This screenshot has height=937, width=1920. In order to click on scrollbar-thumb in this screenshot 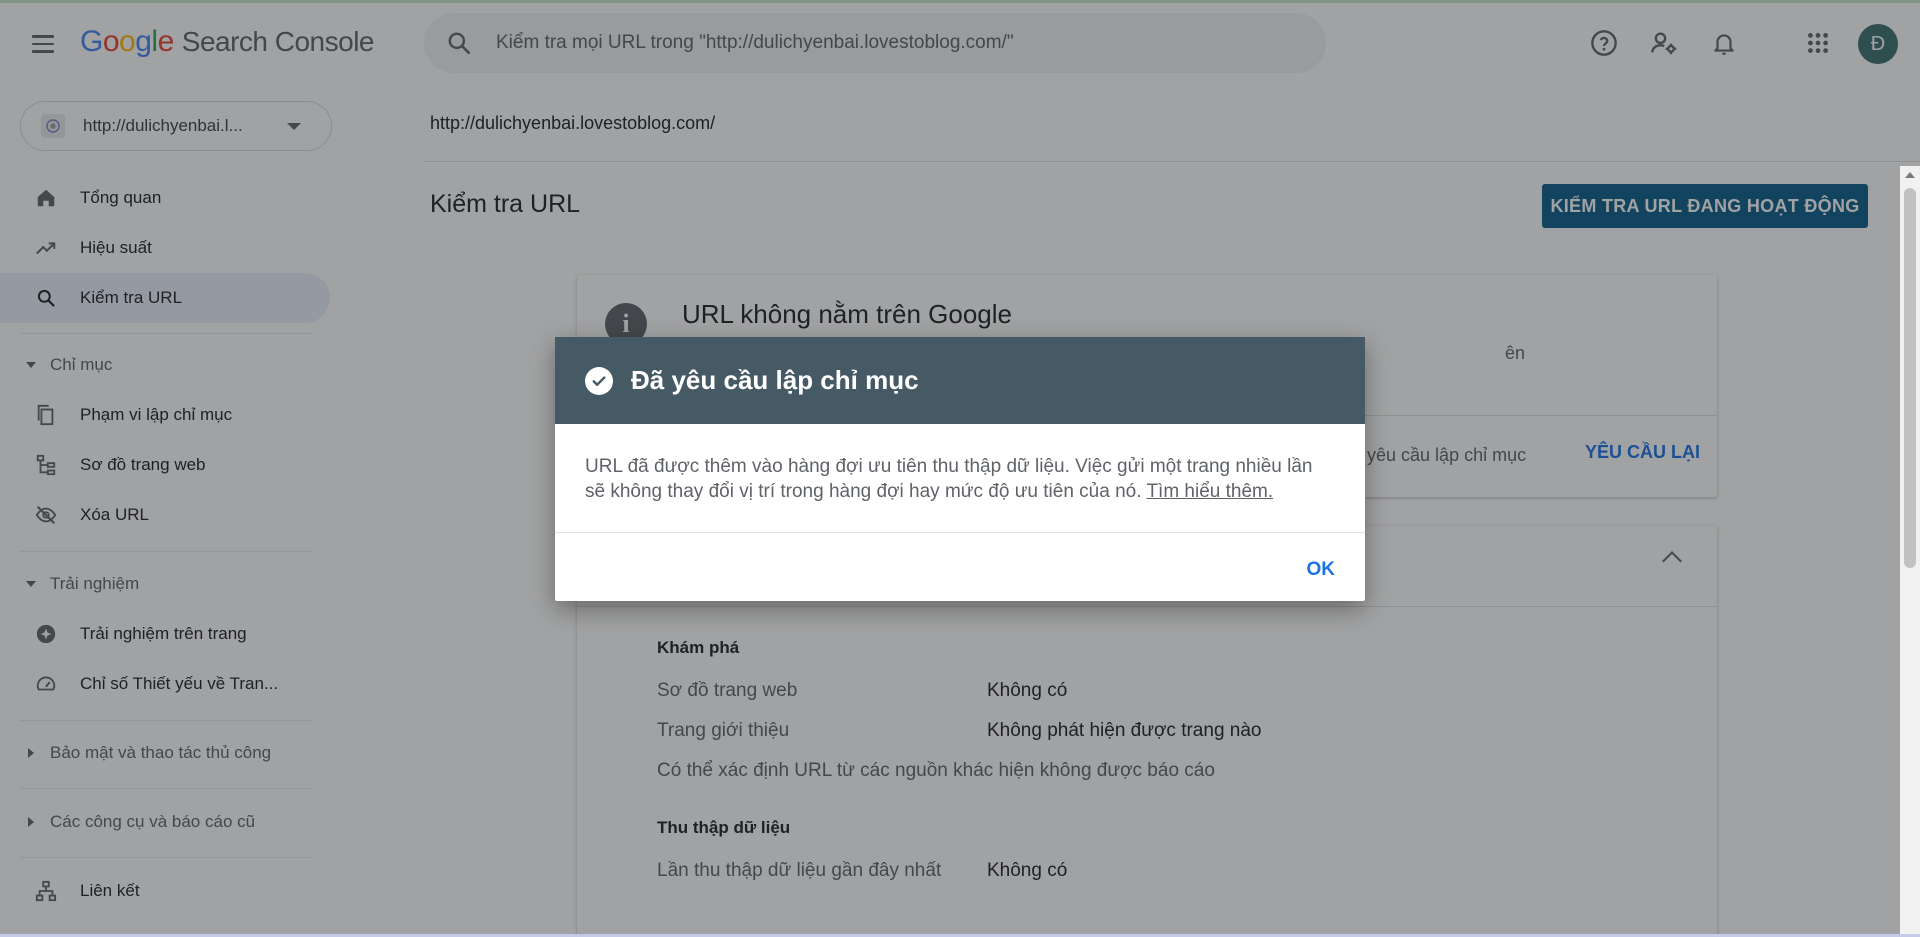, I will do `click(1910, 378)`.